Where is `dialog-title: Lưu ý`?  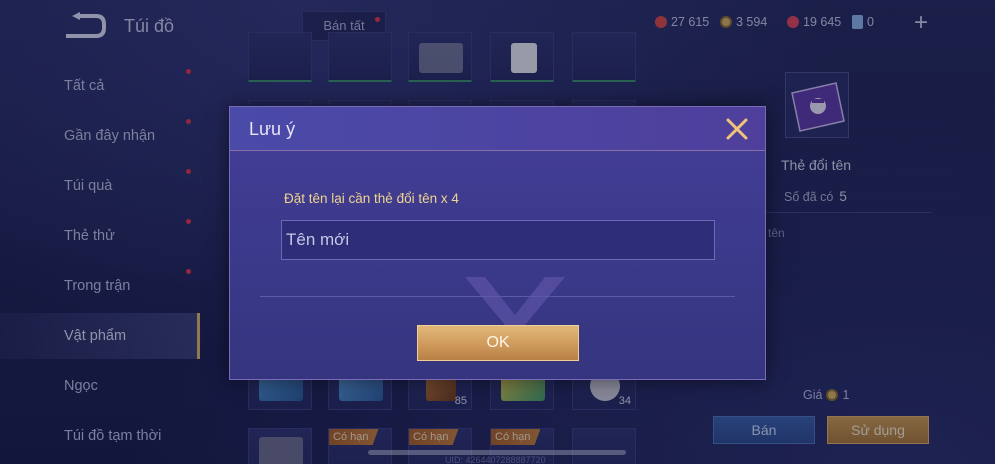 dialog-title: Lưu ý is located at coordinates (272, 129).